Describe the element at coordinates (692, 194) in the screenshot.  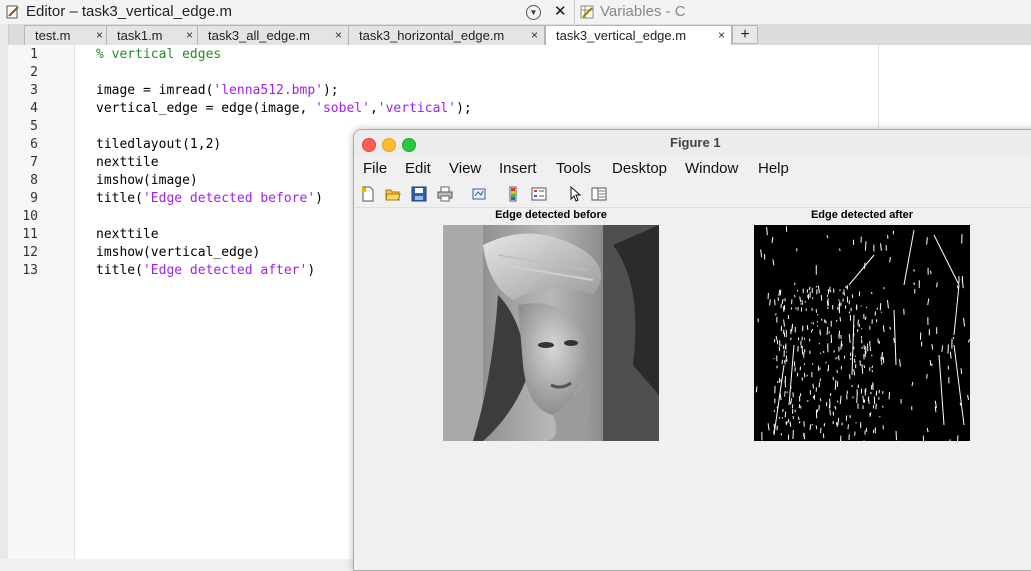
I see `figure-toolbar` at that location.